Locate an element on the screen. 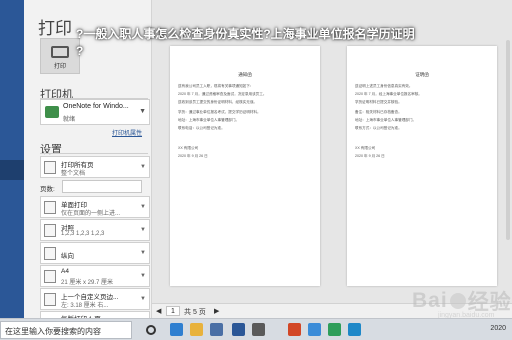 Image resolution: width=512 pixels, height=340 pixels. system-clock: 2020 is located at coordinates (498, 328).